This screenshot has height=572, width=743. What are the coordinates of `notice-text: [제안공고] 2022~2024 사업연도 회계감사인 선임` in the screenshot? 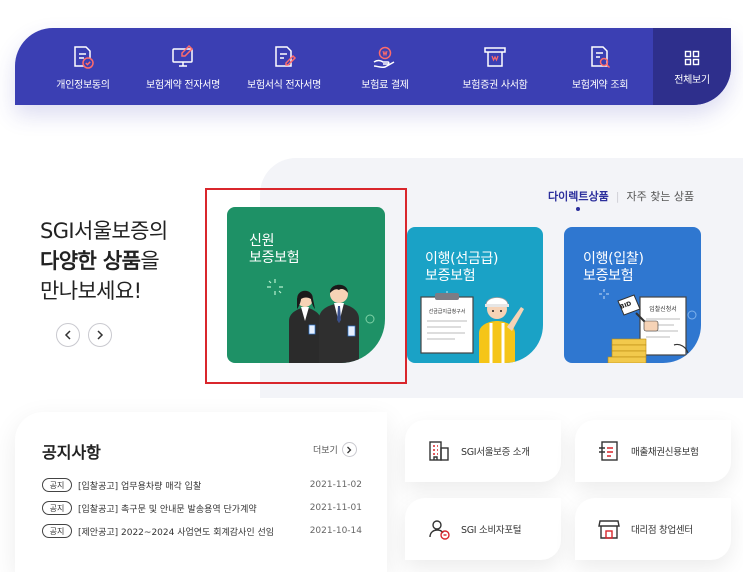 It's located at (176, 532).